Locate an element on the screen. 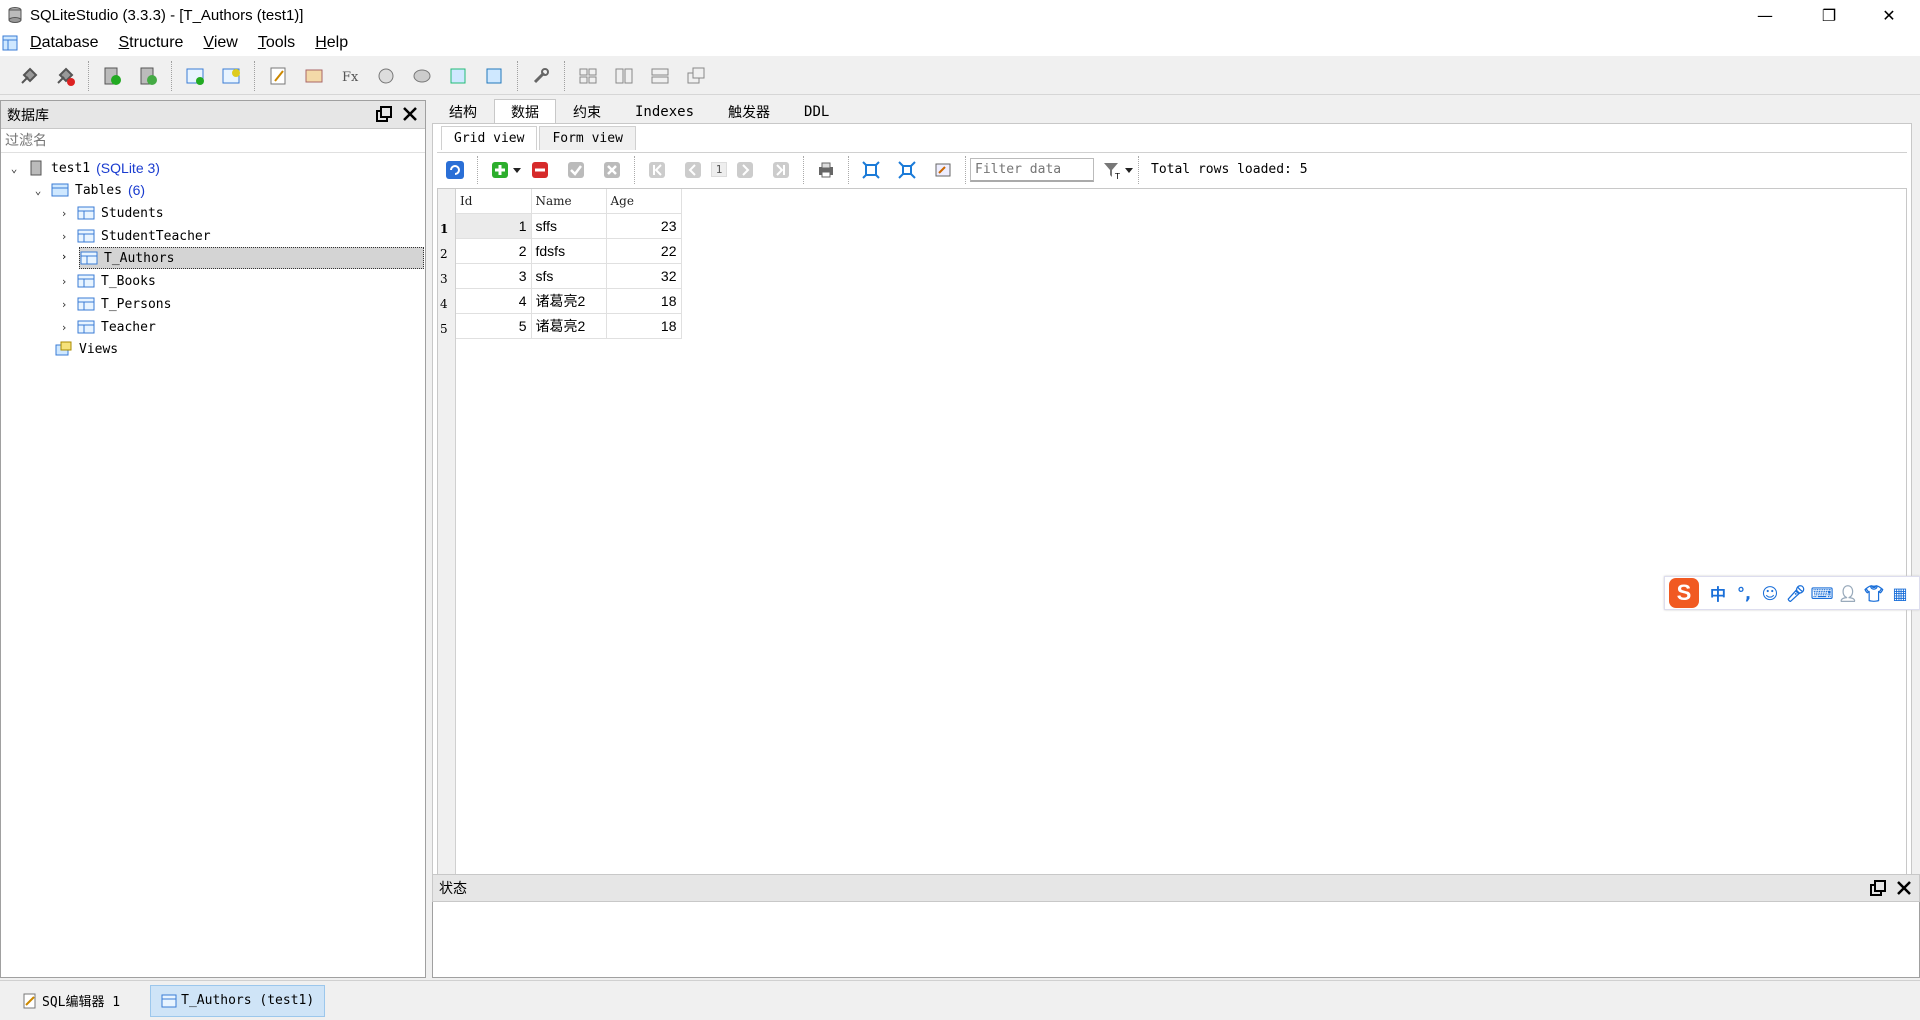 The height and width of the screenshot is (1020, 1920). tab-grid-view: Grid view is located at coordinates (489, 138).